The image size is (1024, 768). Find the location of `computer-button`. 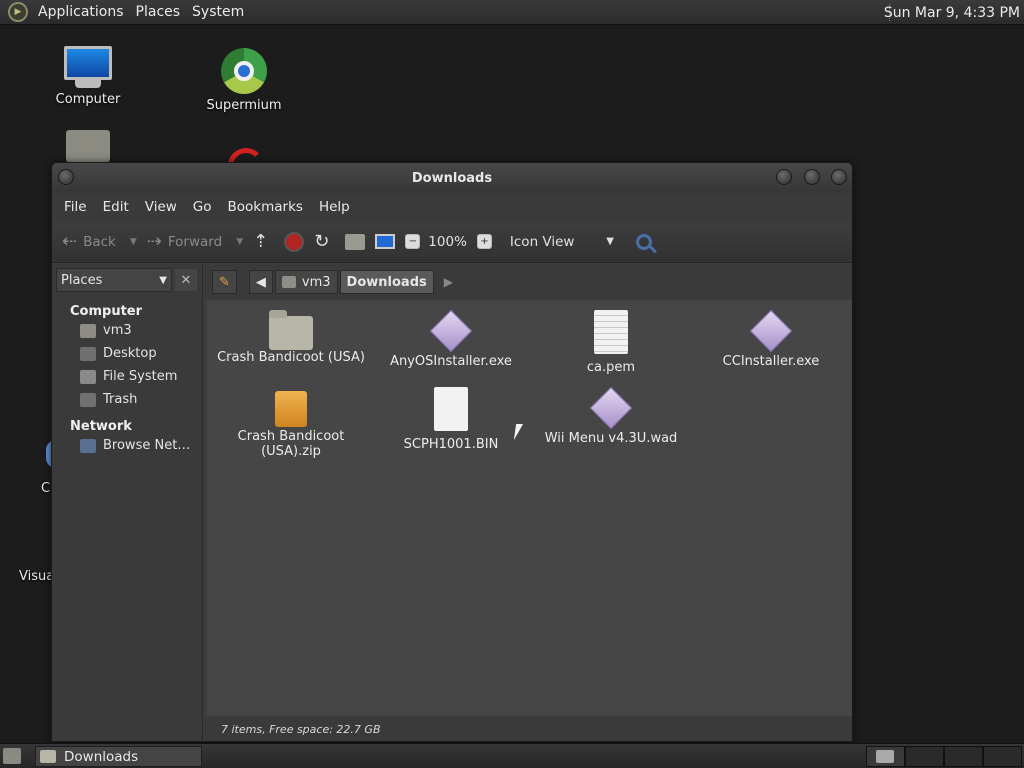

computer-button is located at coordinates (385, 241).